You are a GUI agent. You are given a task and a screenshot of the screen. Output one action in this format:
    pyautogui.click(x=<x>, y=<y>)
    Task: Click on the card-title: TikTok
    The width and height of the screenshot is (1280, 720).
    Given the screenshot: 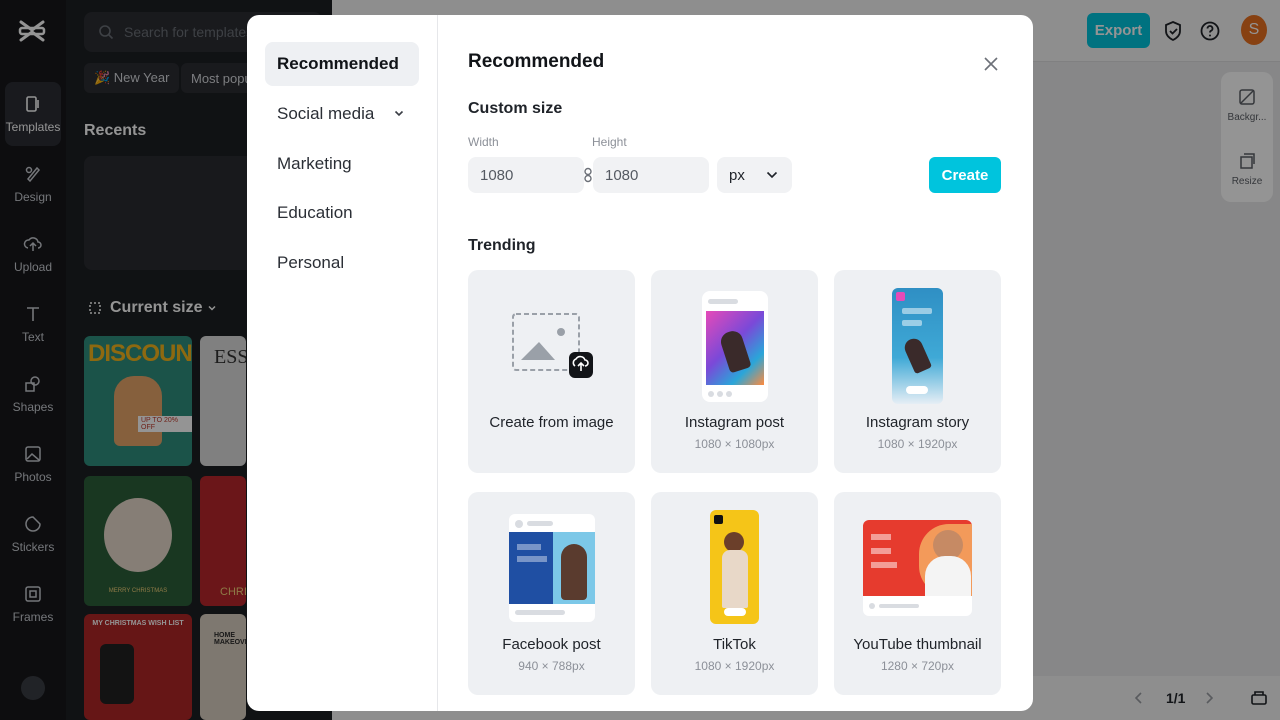 What is the action you would take?
    pyautogui.click(x=734, y=644)
    